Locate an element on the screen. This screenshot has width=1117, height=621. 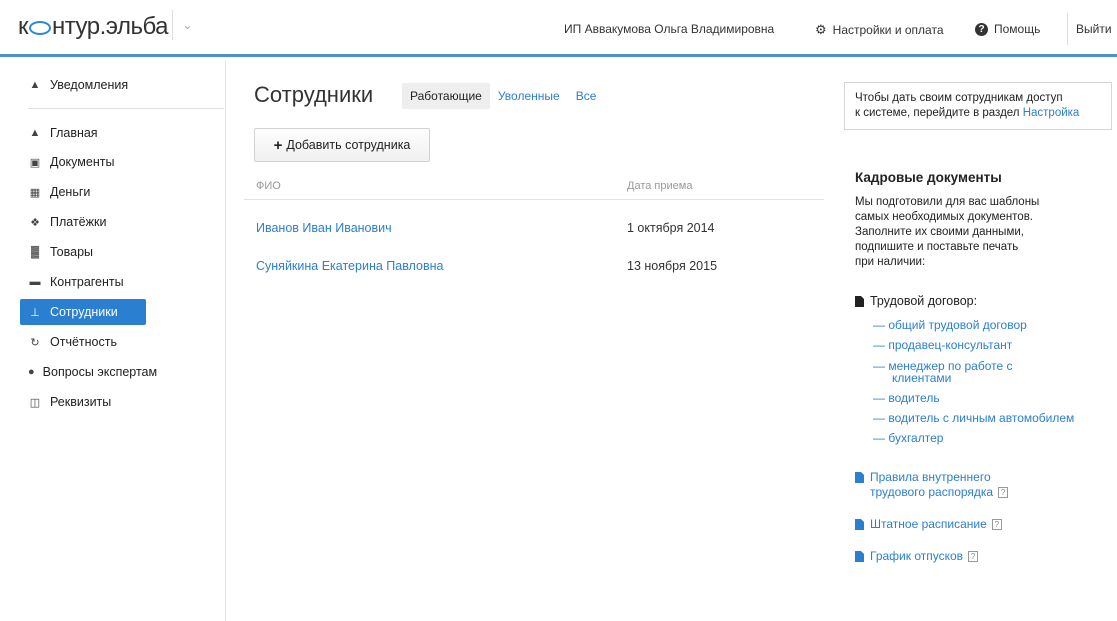
sidebar-item-money: ▦ Деньги is located at coordinates (83, 192).